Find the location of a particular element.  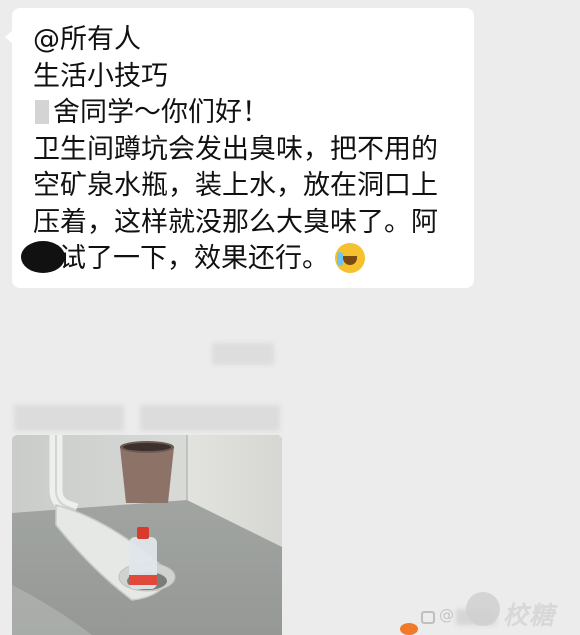

greeting-line: 舍同学～你们好！ is located at coordinates (245, 113).